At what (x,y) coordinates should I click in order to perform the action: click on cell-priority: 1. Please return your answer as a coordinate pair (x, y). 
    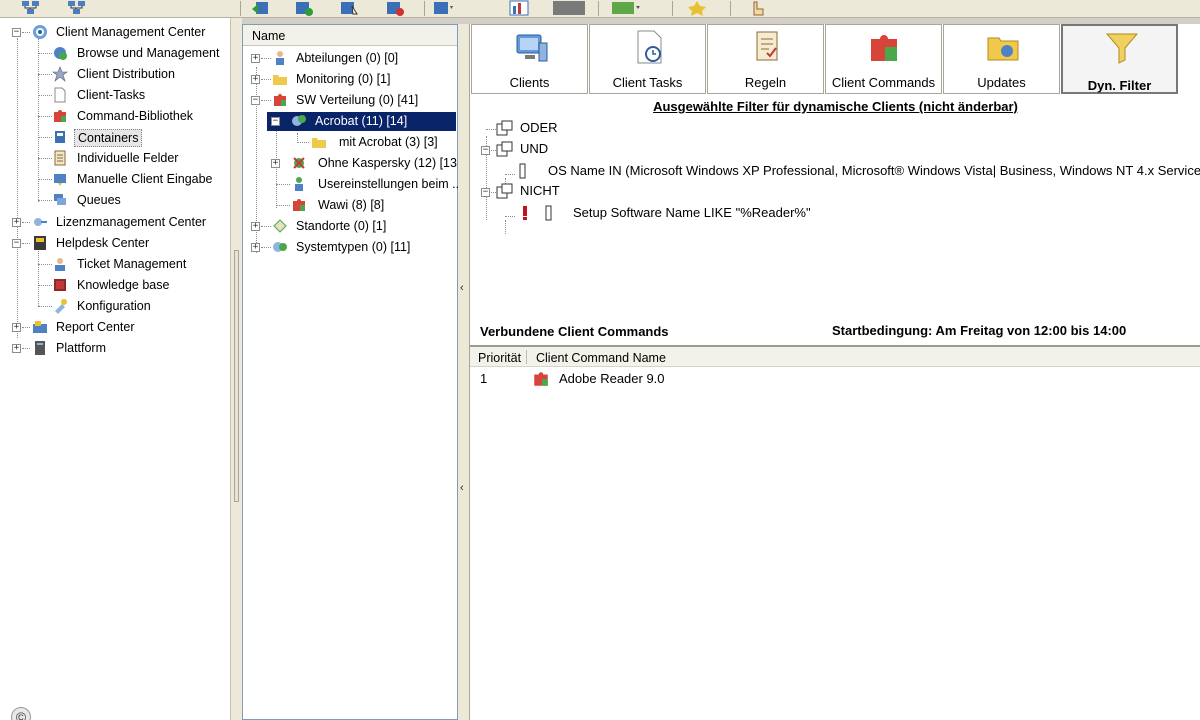
    Looking at the image, I should click on (484, 378).